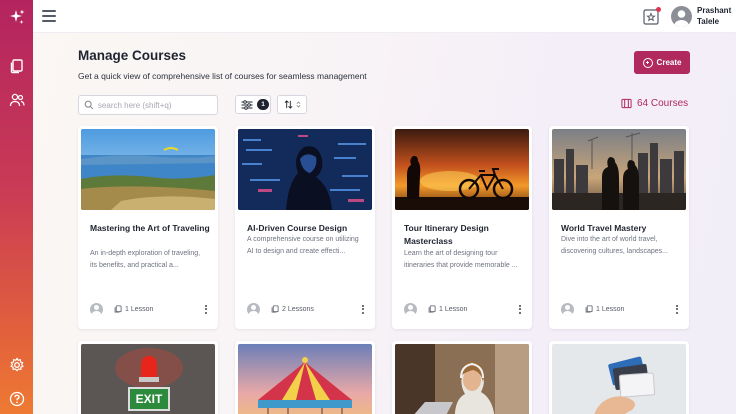 The width and height of the screenshot is (736, 414). I want to click on filter-button: 1, so click(253, 104).